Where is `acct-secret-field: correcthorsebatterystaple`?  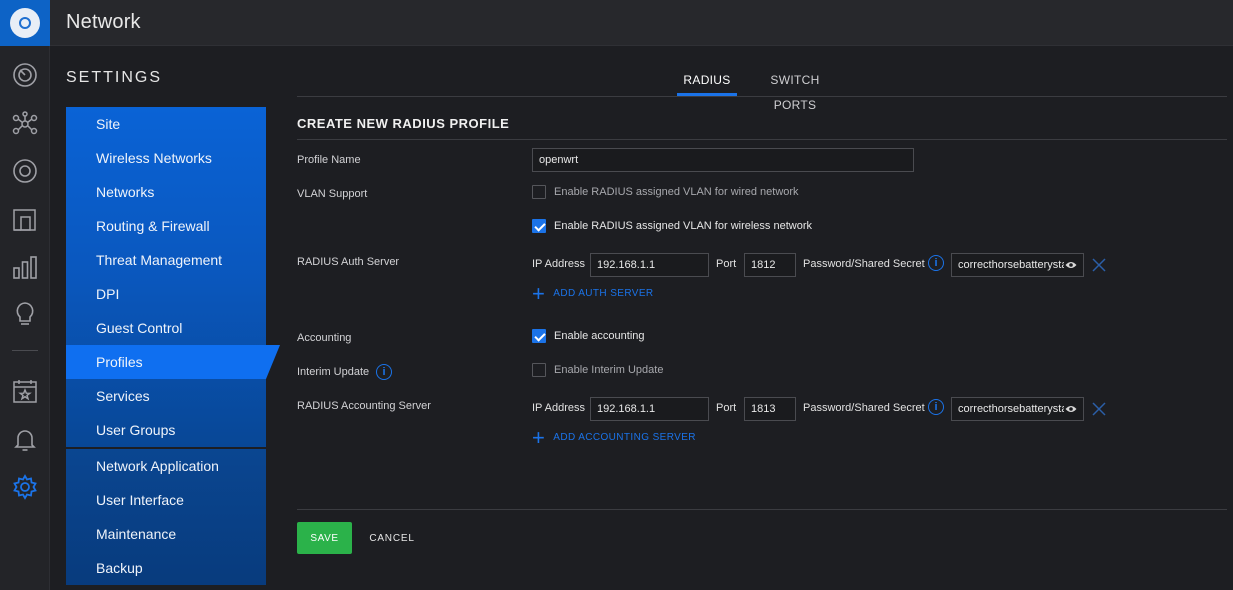
acct-secret-field: correcthorsebatterystaple is located at coordinates (1017, 409).